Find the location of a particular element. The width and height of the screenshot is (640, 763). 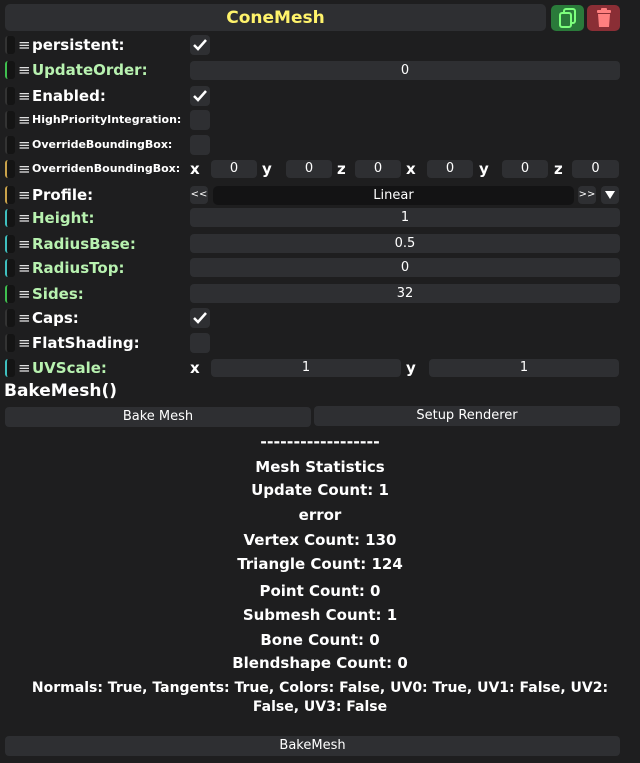

override-bbox-checkbox is located at coordinates (200, 145).